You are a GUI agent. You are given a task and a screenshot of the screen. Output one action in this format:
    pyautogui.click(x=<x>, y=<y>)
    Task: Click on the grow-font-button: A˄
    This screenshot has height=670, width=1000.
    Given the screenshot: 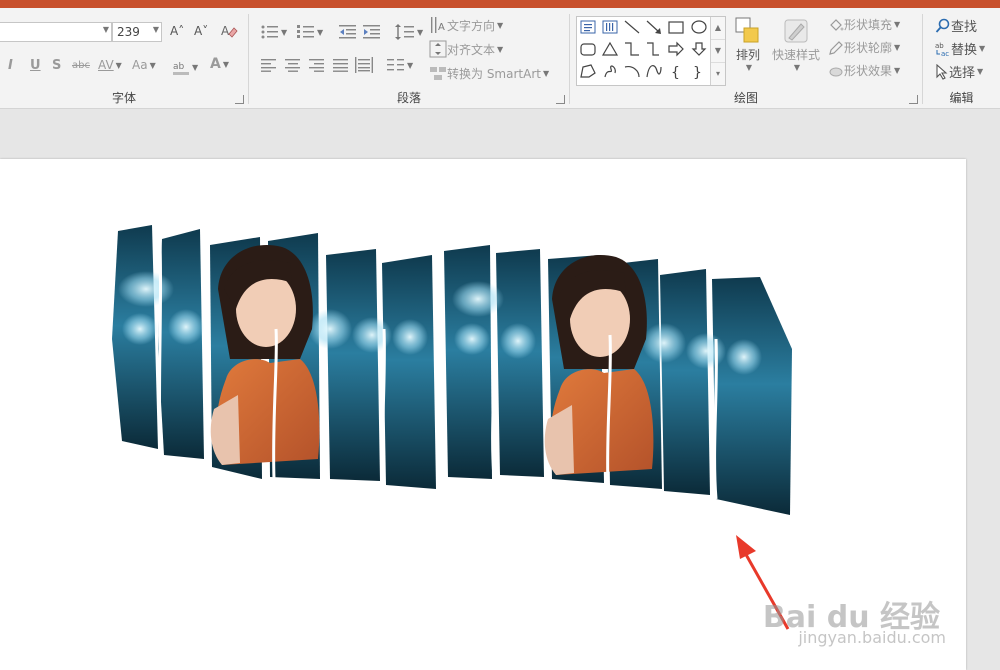 What is the action you would take?
    pyautogui.click(x=177, y=31)
    